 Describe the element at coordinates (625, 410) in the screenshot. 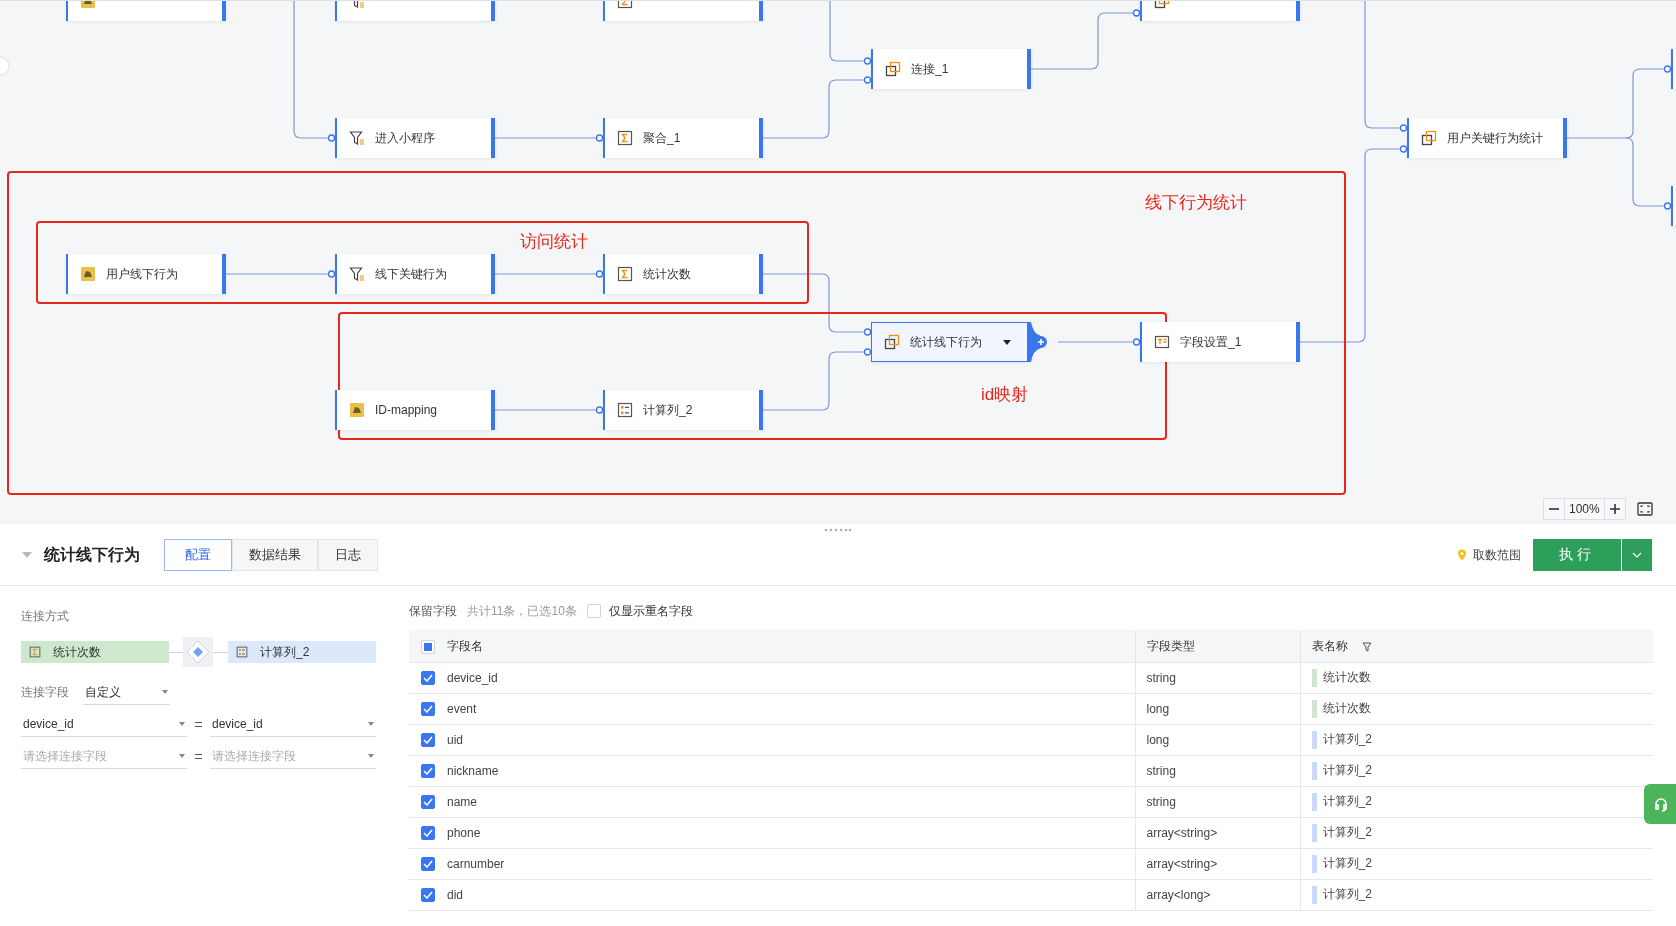

I see `dotted-square-icon` at that location.